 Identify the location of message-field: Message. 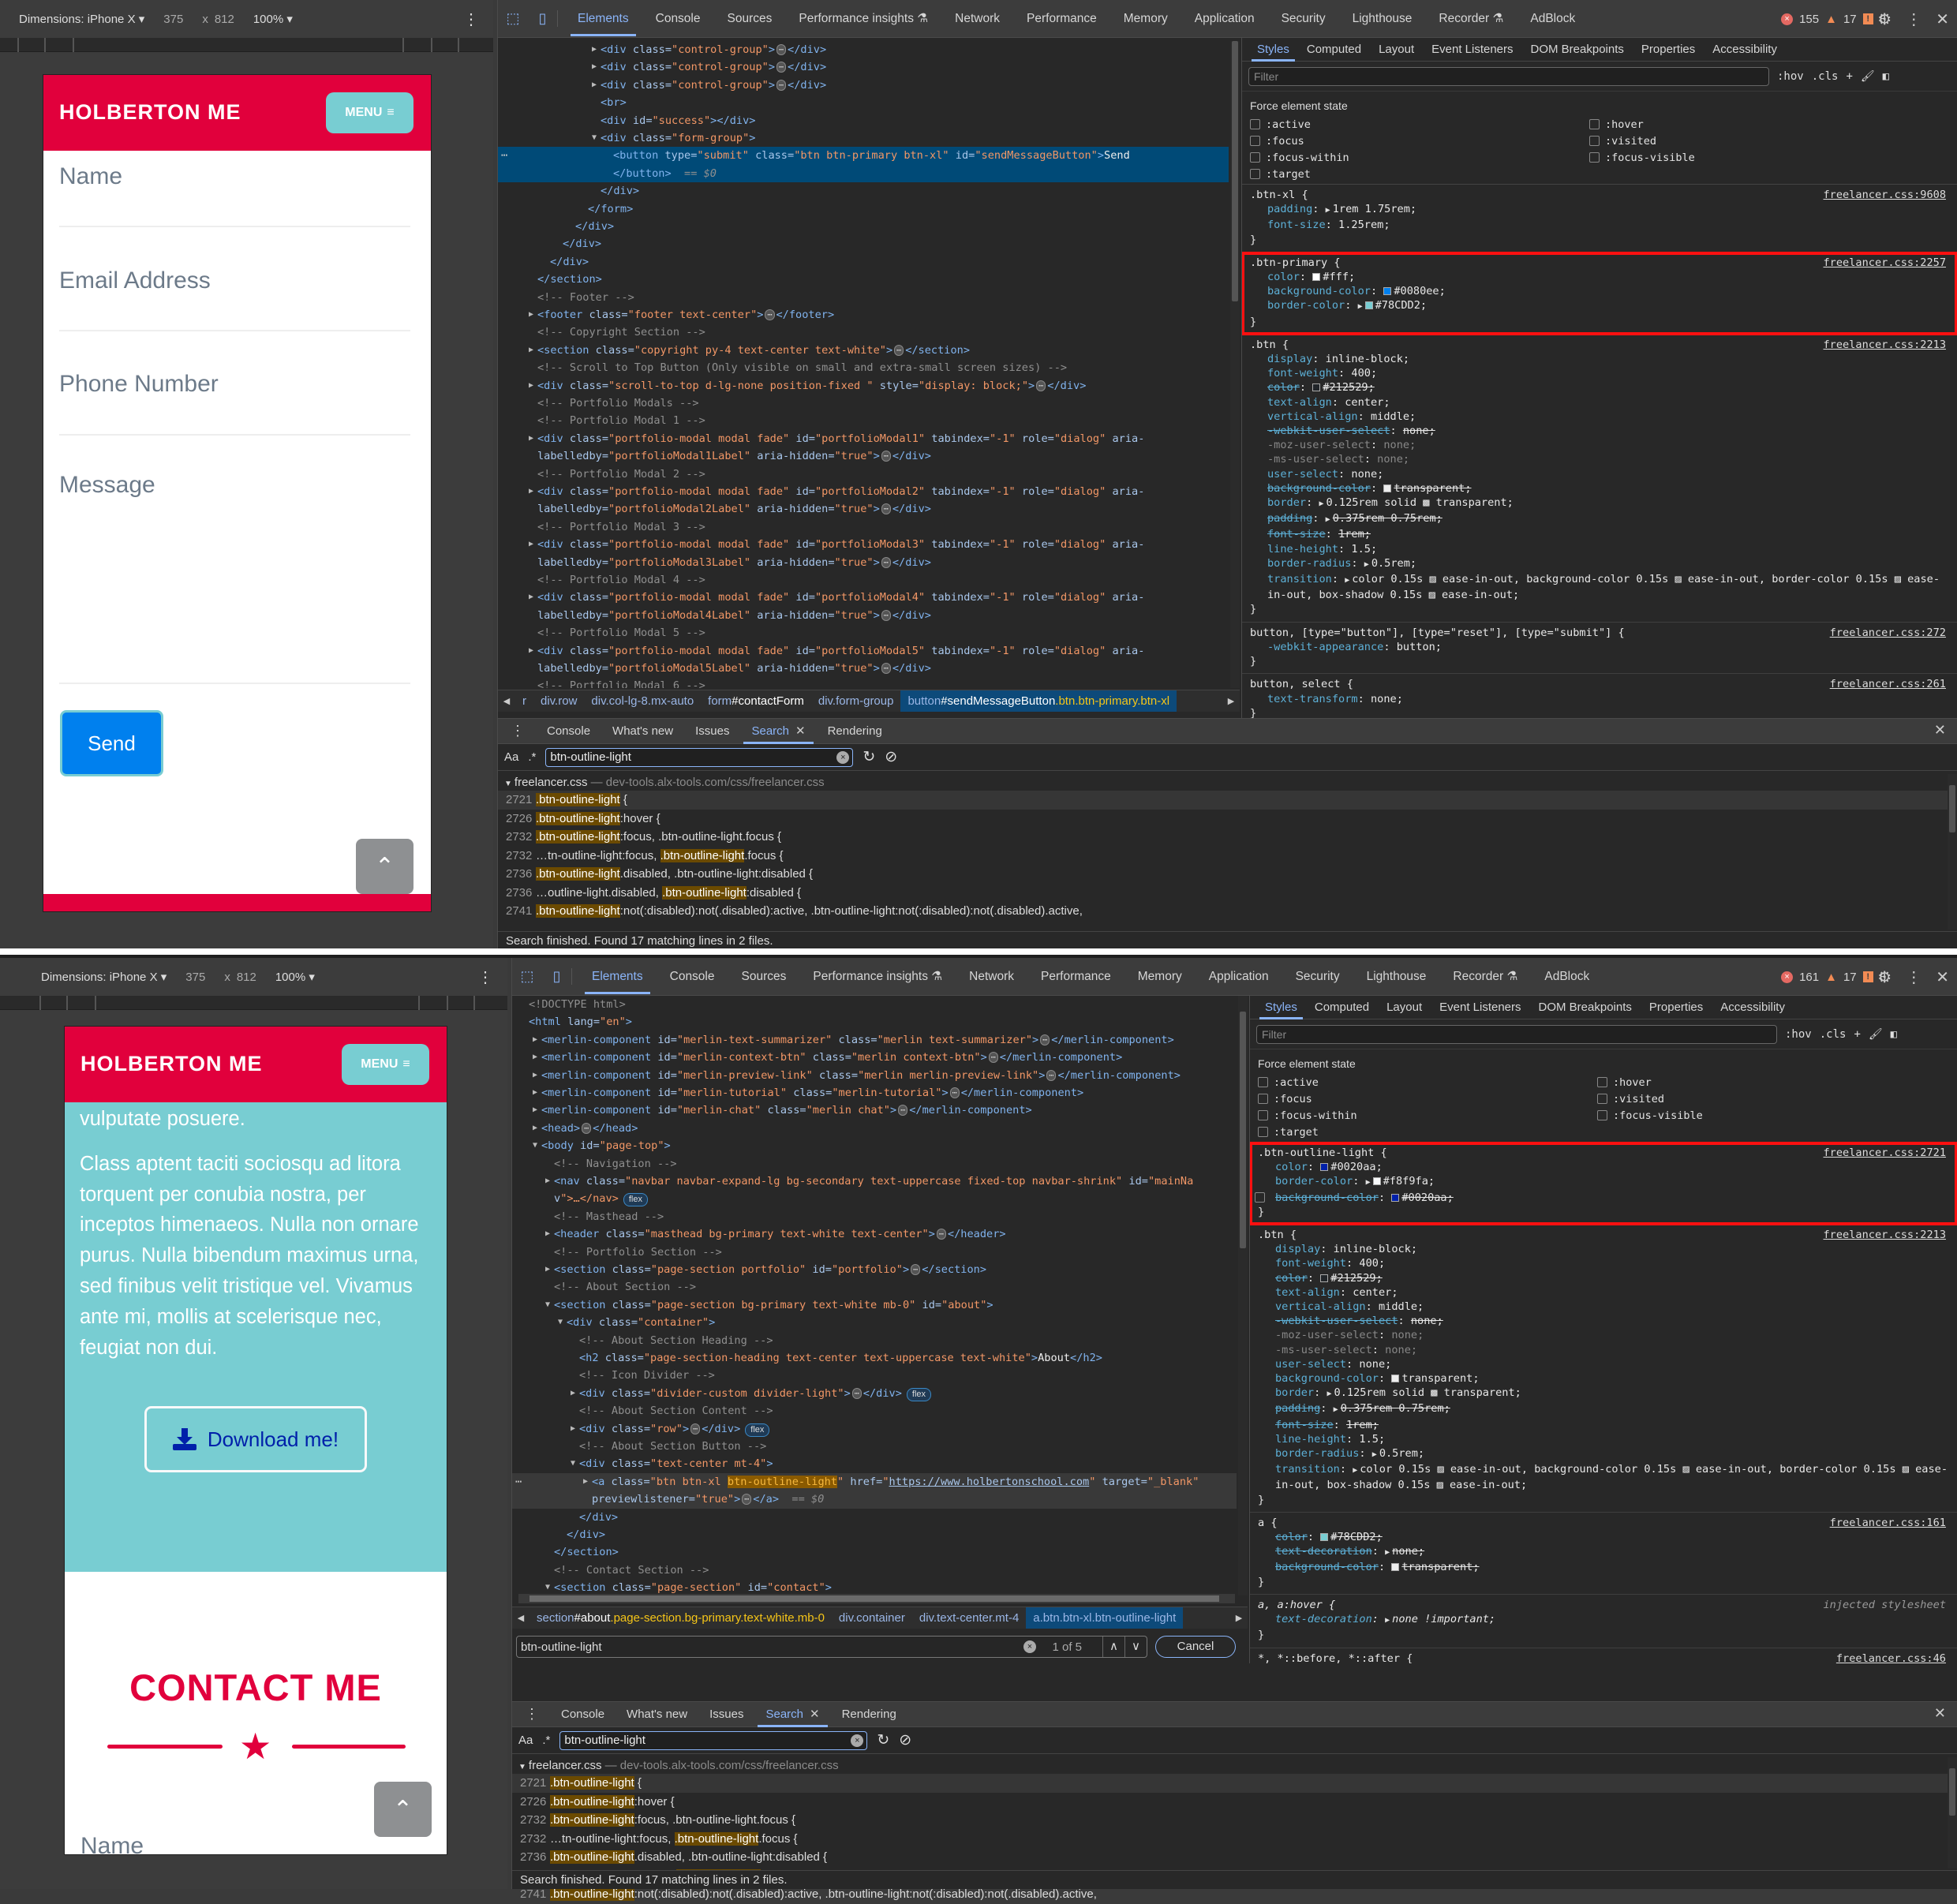
(234, 578).